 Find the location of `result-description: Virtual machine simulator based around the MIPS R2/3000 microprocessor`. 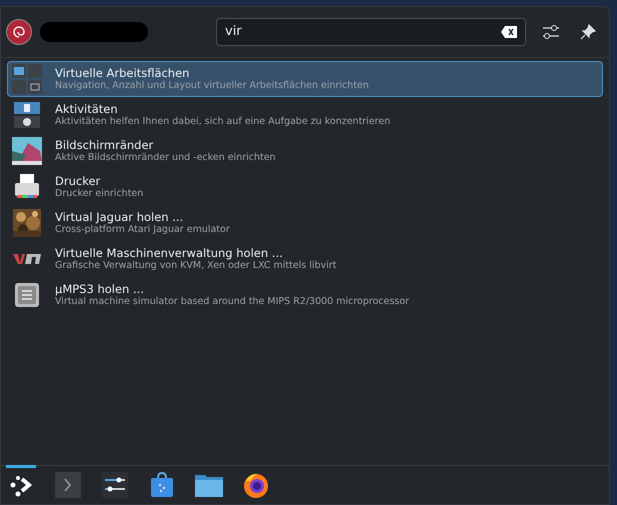

result-description: Virtual machine simulator based around the MIPS R2/3000 microprocessor is located at coordinates (232, 302).